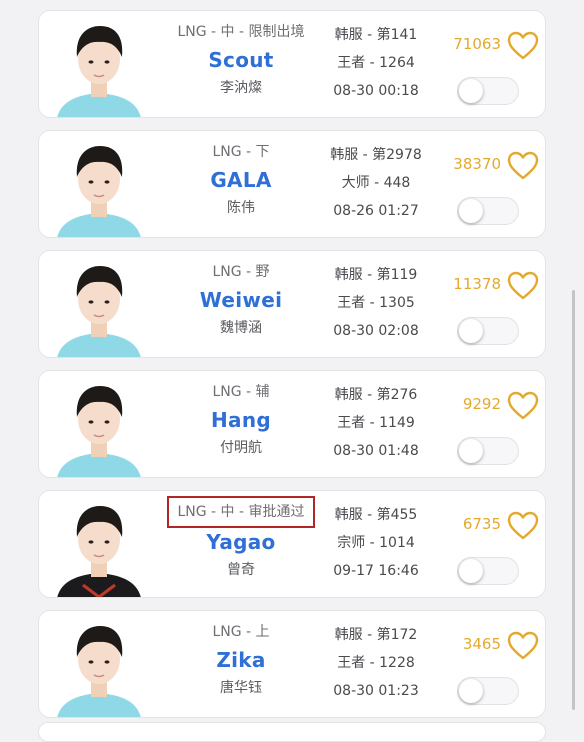  I want to click on player-info: LNG - 上 Zika 唐华钰, so click(241, 660).